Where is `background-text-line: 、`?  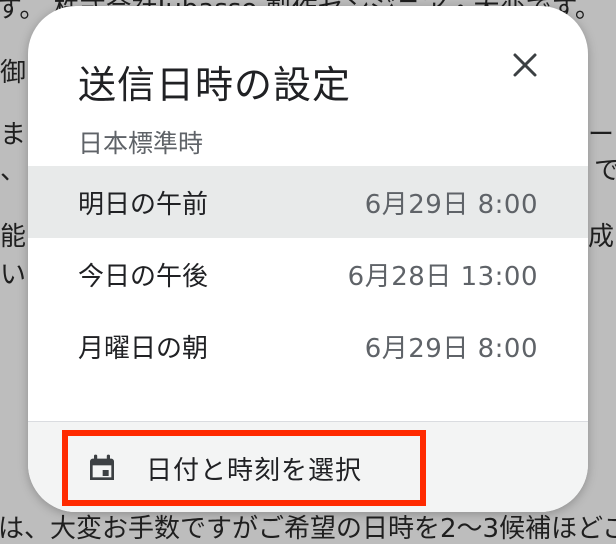 background-text-line: 、 is located at coordinates (13, 171).